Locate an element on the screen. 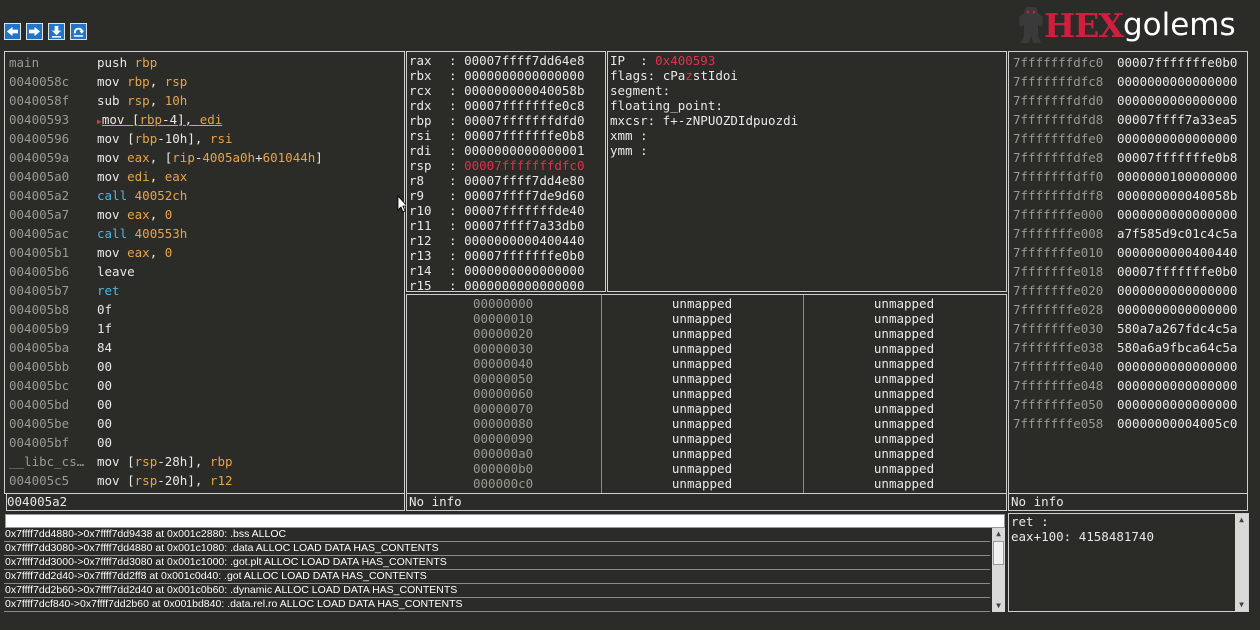 The image size is (1260, 630). ip-value: 0x400593 is located at coordinates (685, 60).